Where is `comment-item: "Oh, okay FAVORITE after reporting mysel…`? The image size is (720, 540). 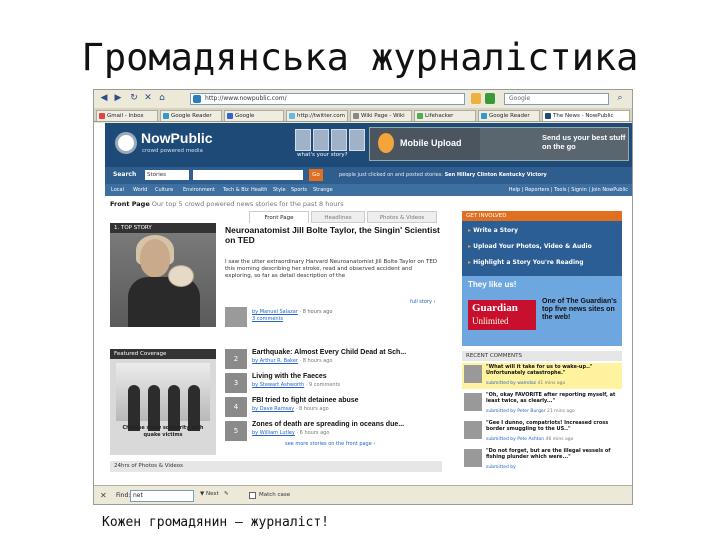
comment-item: "Oh, okay FAVORITE after reporting mysel… is located at coordinates (542, 404).